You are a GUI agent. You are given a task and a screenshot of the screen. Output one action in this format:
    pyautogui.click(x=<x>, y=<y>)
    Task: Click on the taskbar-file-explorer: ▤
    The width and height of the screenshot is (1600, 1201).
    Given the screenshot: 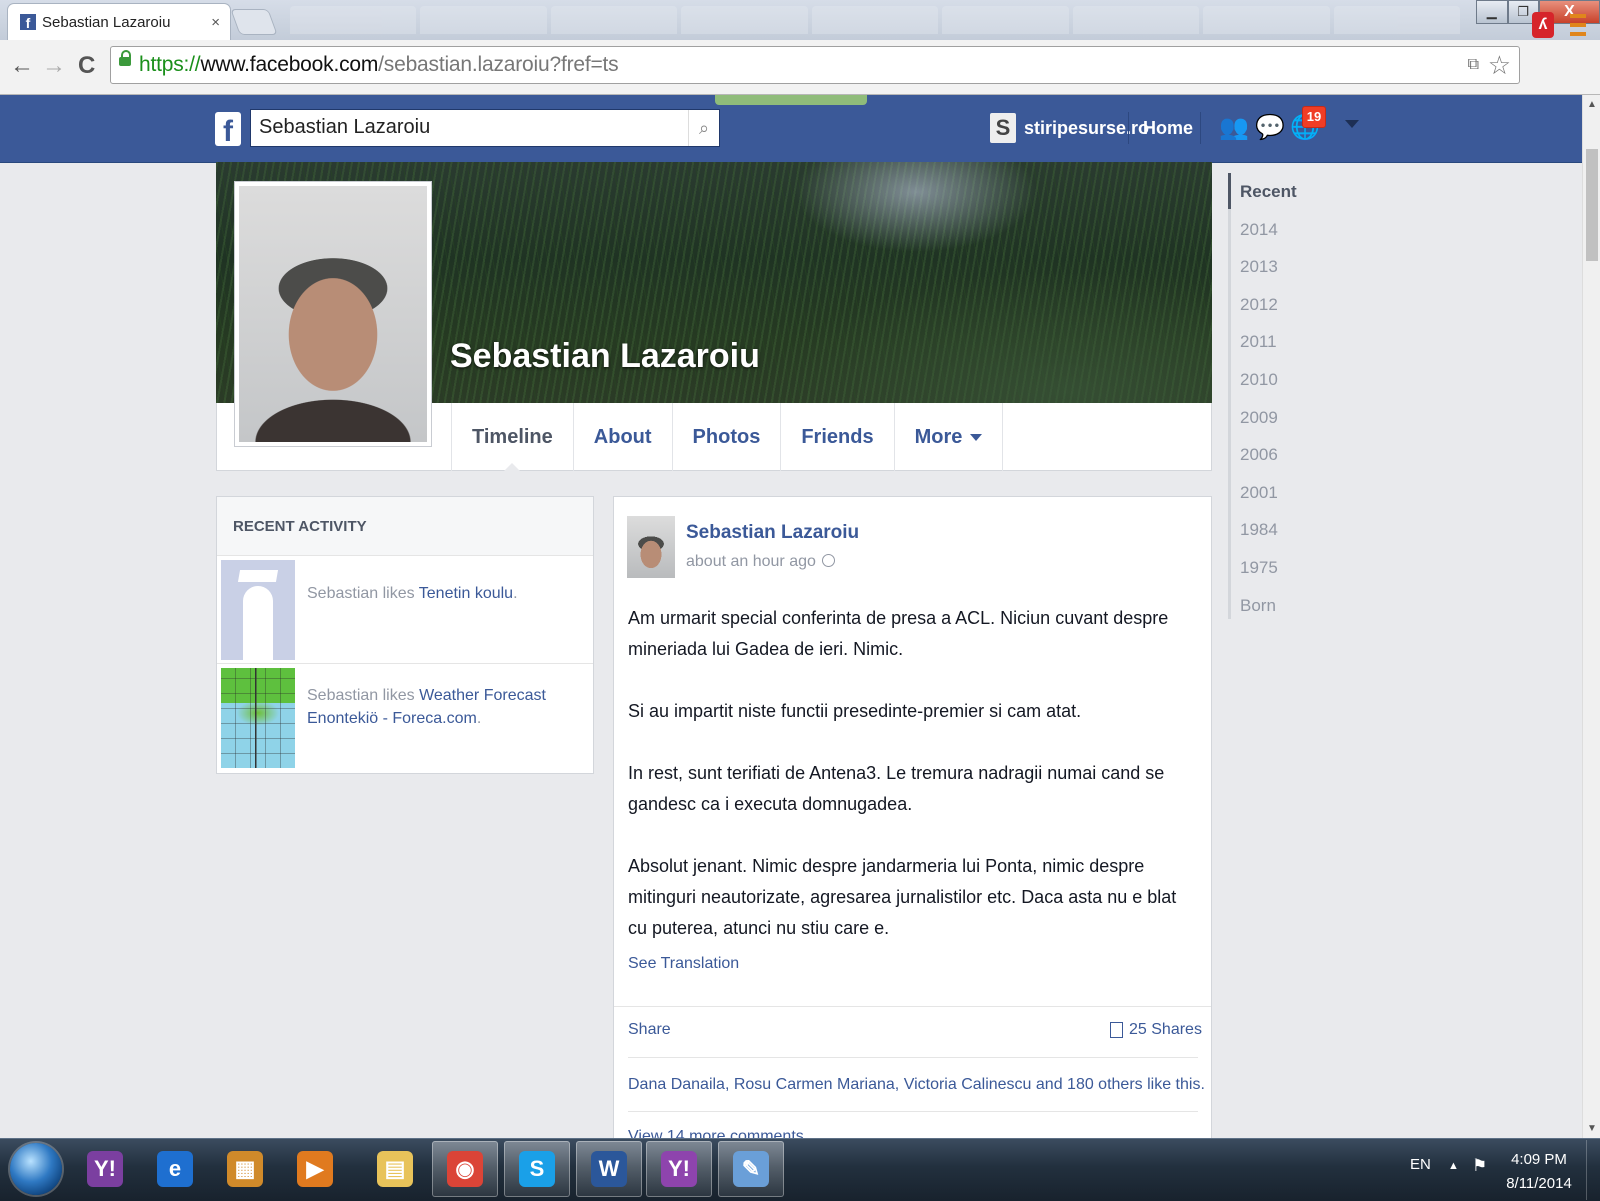 What is the action you would take?
    pyautogui.click(x=395, y=1169)
    